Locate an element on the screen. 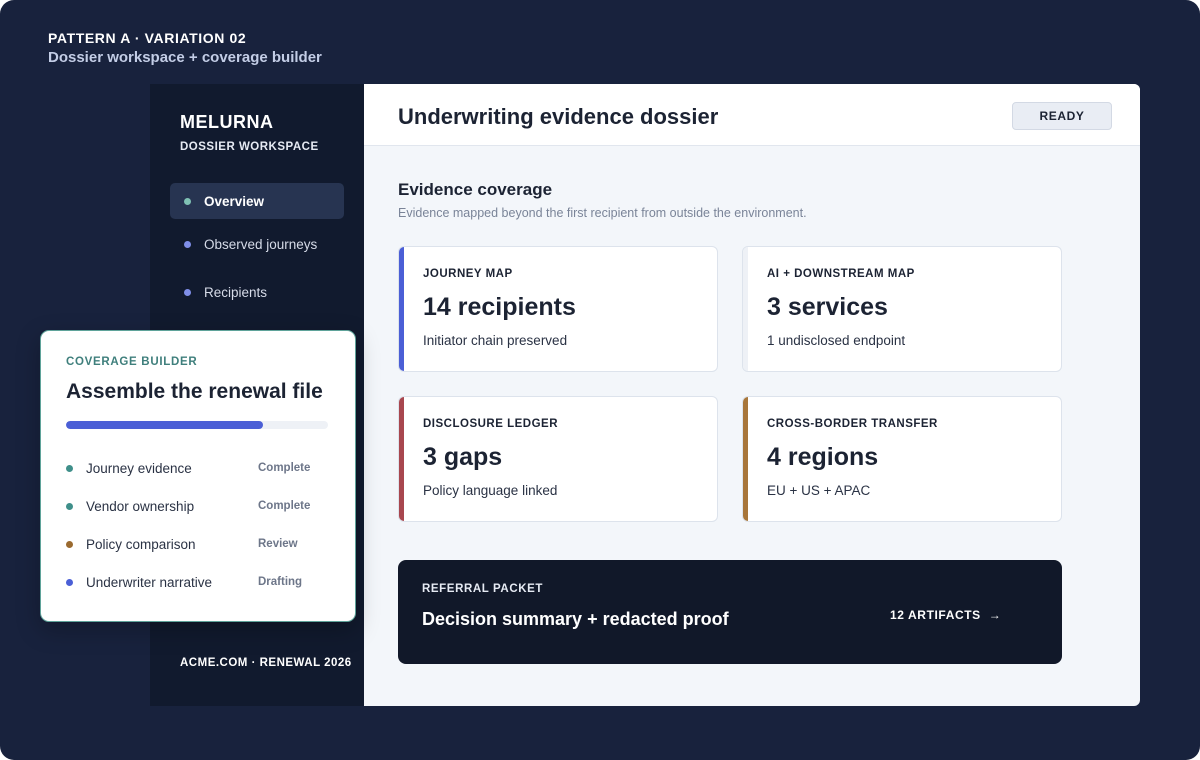 The image size is (1200, 760). card-note: EU + US + APAC is located at coordinates (819, 490).